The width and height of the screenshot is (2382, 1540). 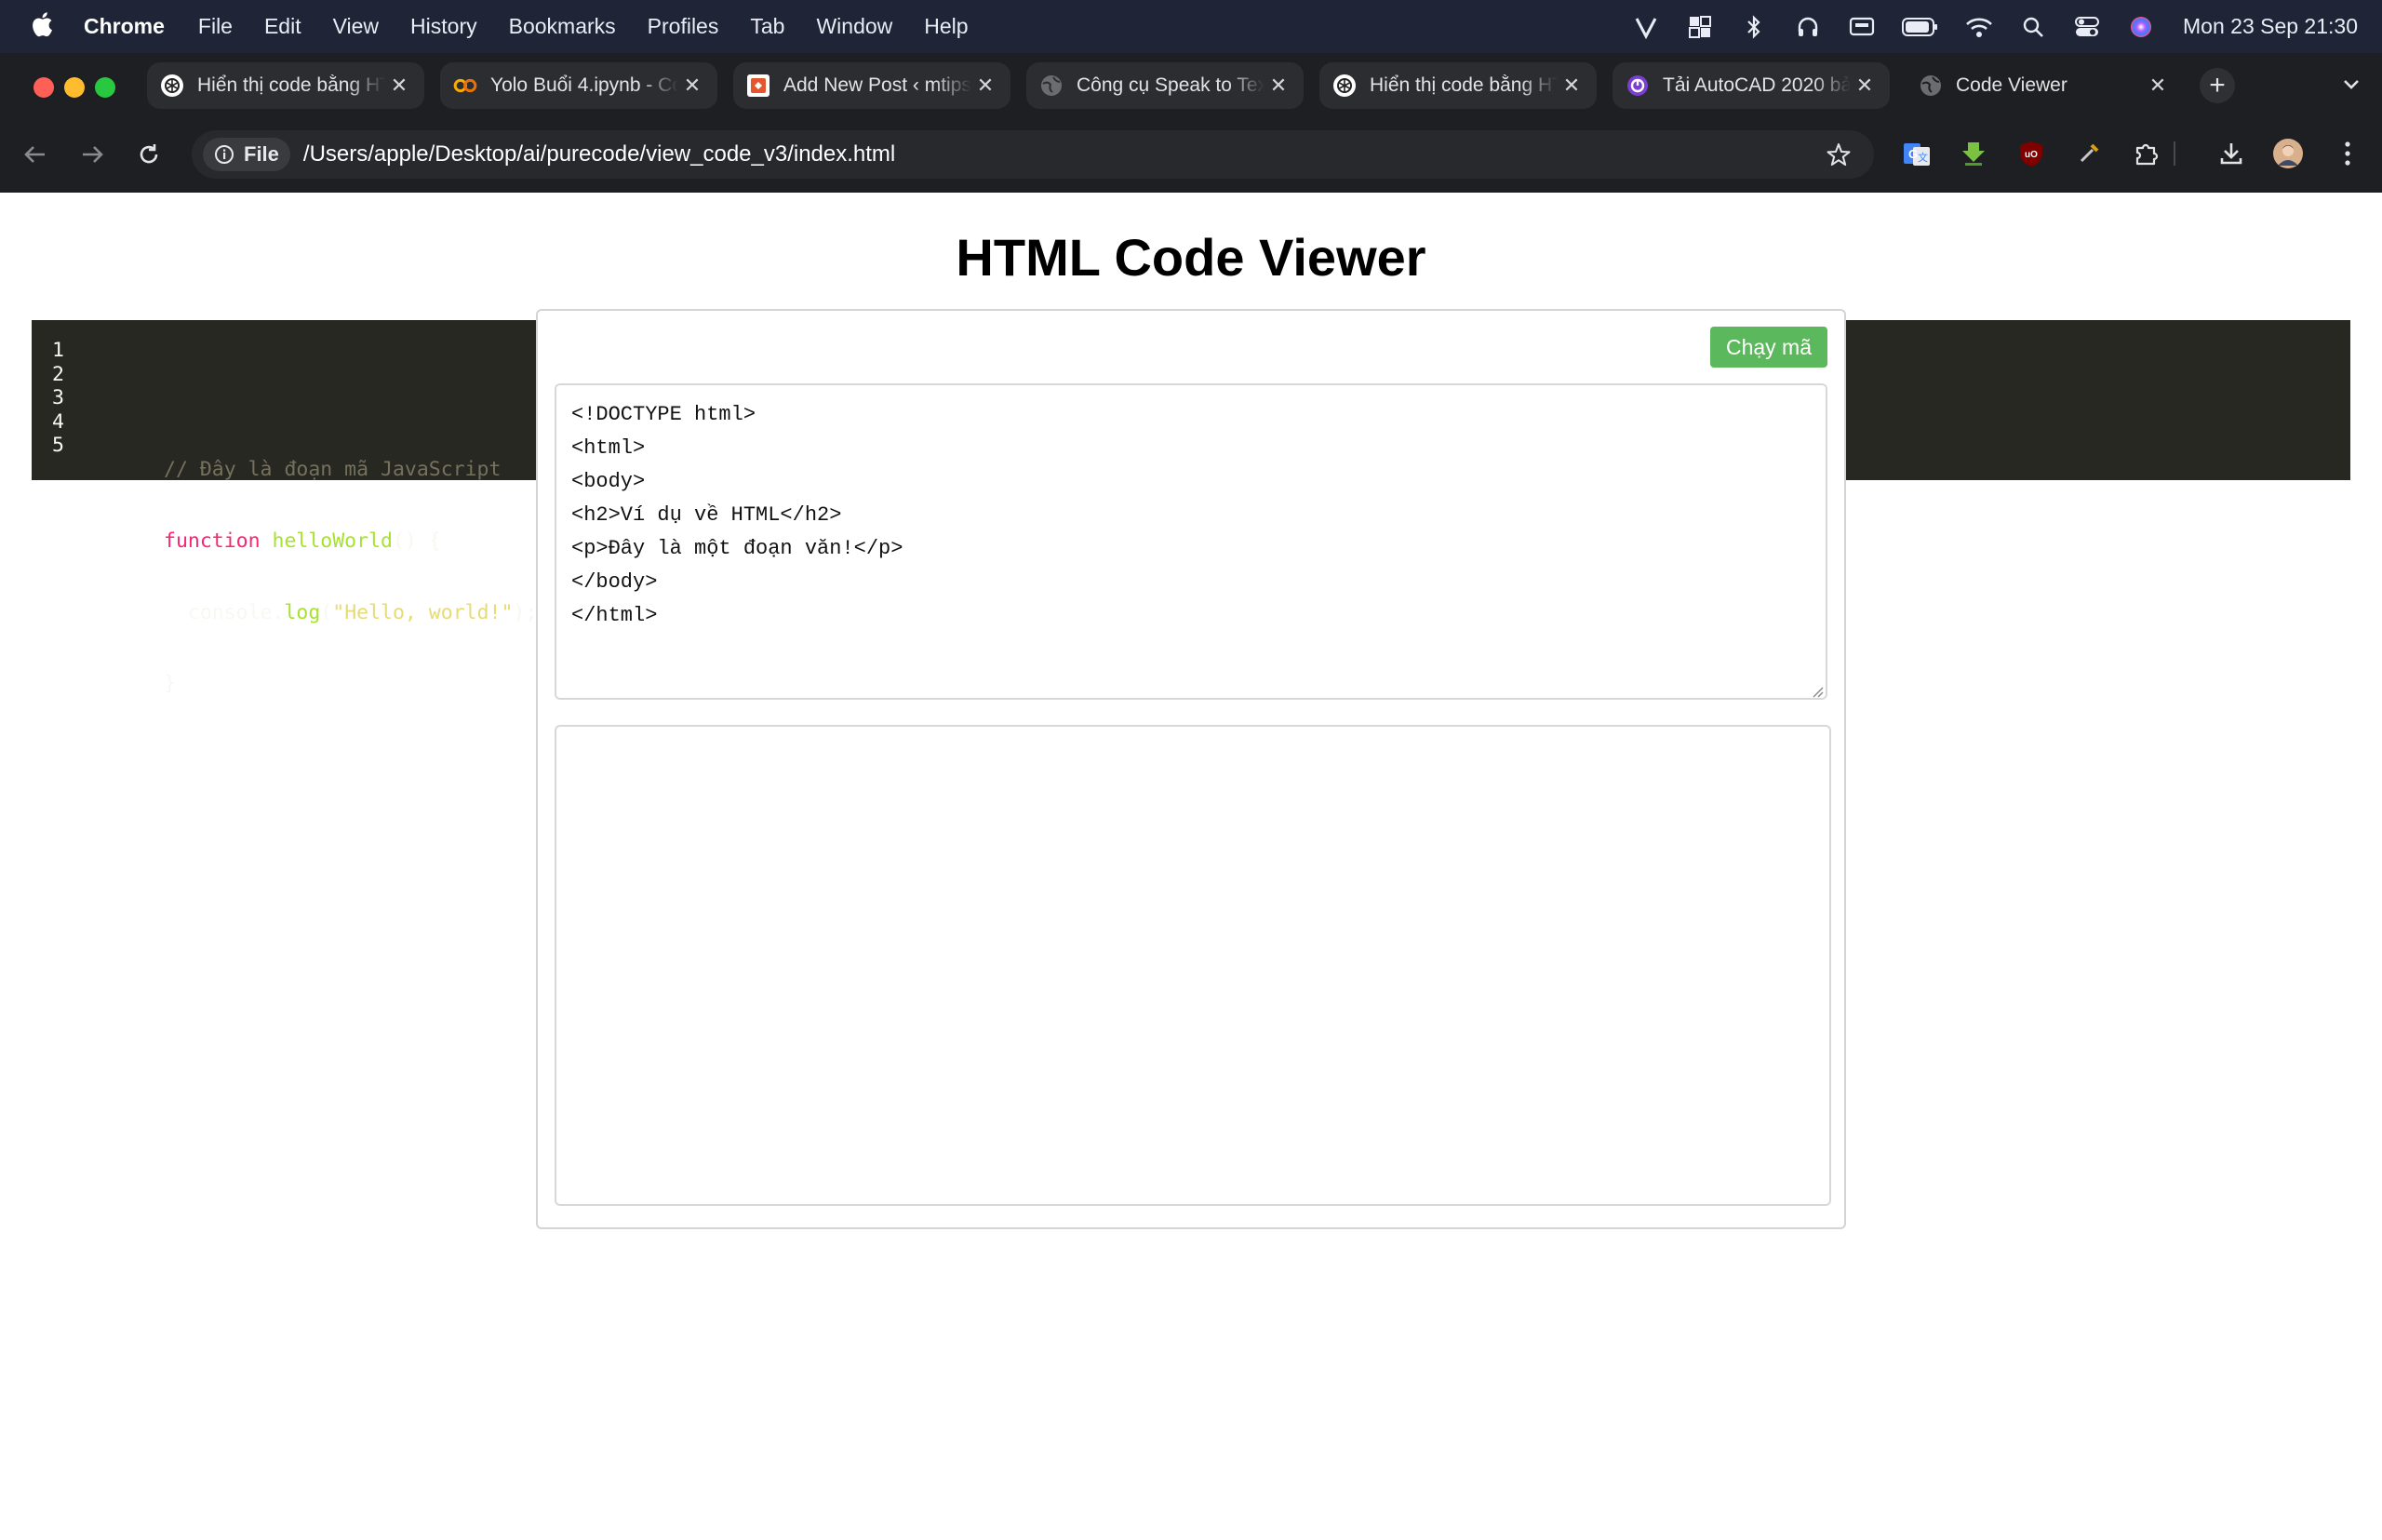 I want to click on tab-title: Add New Post ‹ mtips, so click(x=877, y=85).